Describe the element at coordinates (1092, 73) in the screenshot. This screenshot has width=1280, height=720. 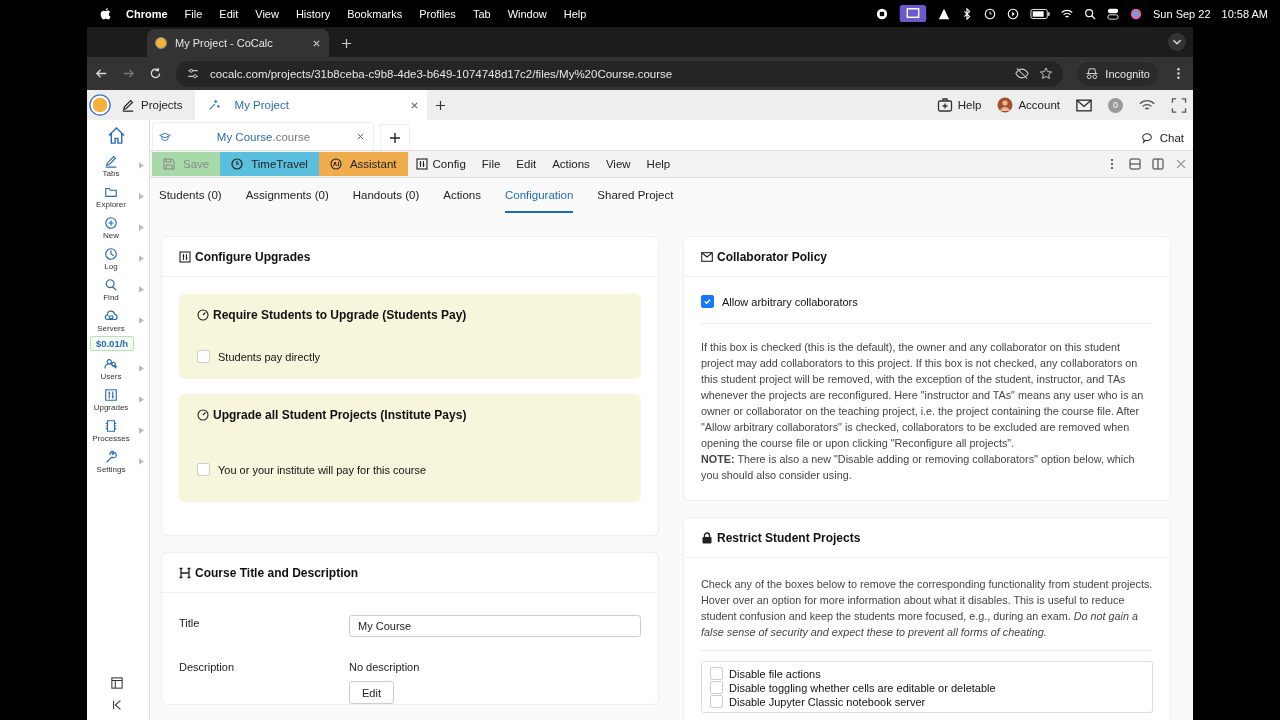
I see `incognito-icon` at that location.